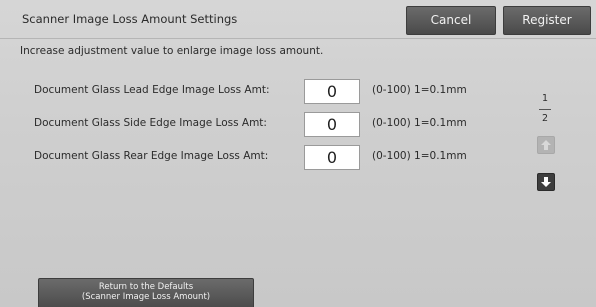 The image size is (596, 307). Describe the element at coordinates (419, 90) in the screenshot. I see `lead-edge-range-hint: (0-100) 1=0.1mm` at that location.